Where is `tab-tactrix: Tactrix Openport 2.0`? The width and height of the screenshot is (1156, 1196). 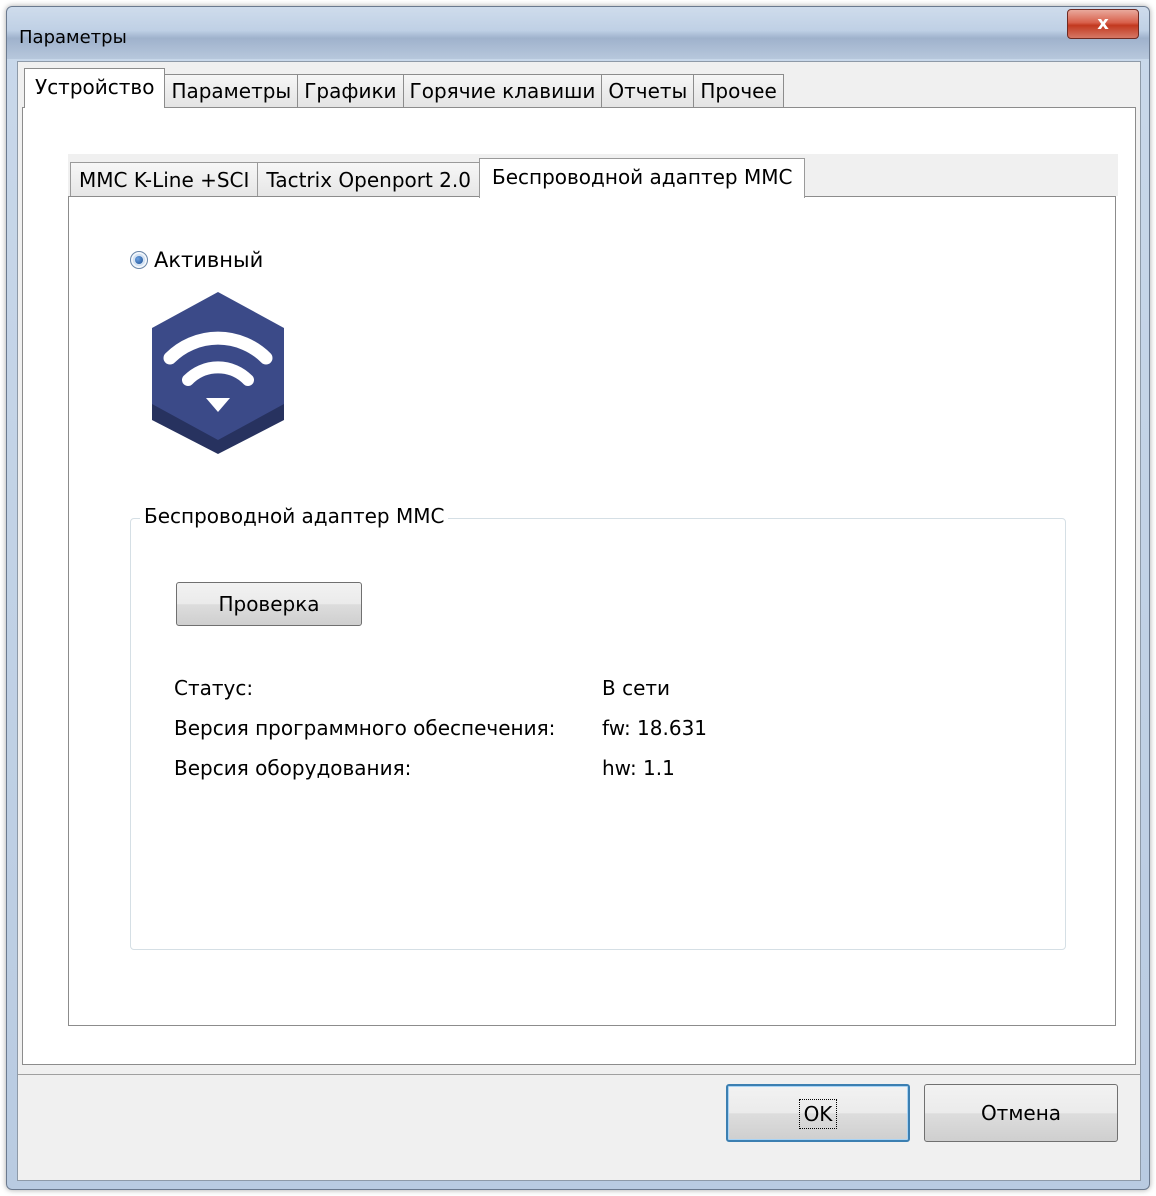
tab-tactrix: Tactrix Openport 2.0 is located at coordinates (368, 180).